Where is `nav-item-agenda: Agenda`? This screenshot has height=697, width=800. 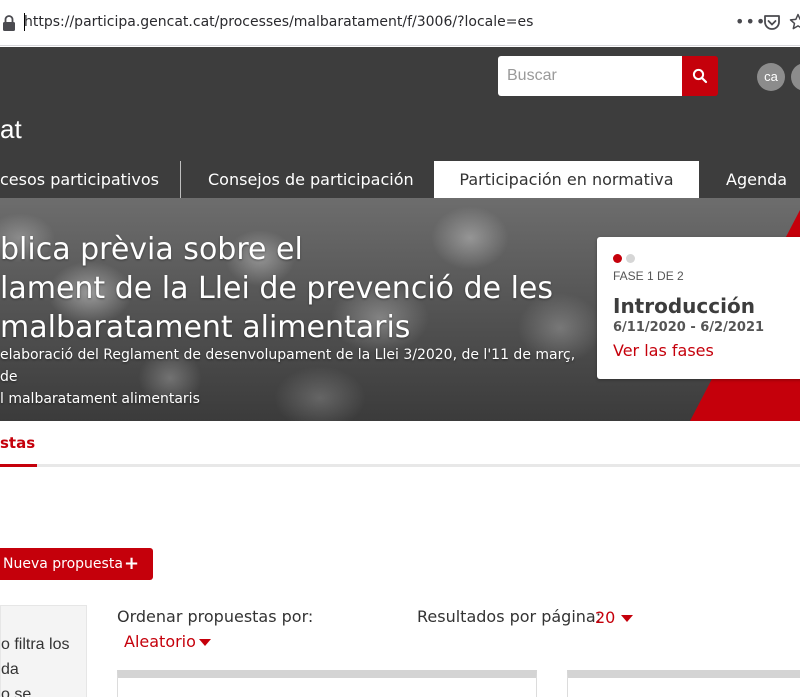 nav-item-agenda: Agenda is located at coordinates (756, 179).